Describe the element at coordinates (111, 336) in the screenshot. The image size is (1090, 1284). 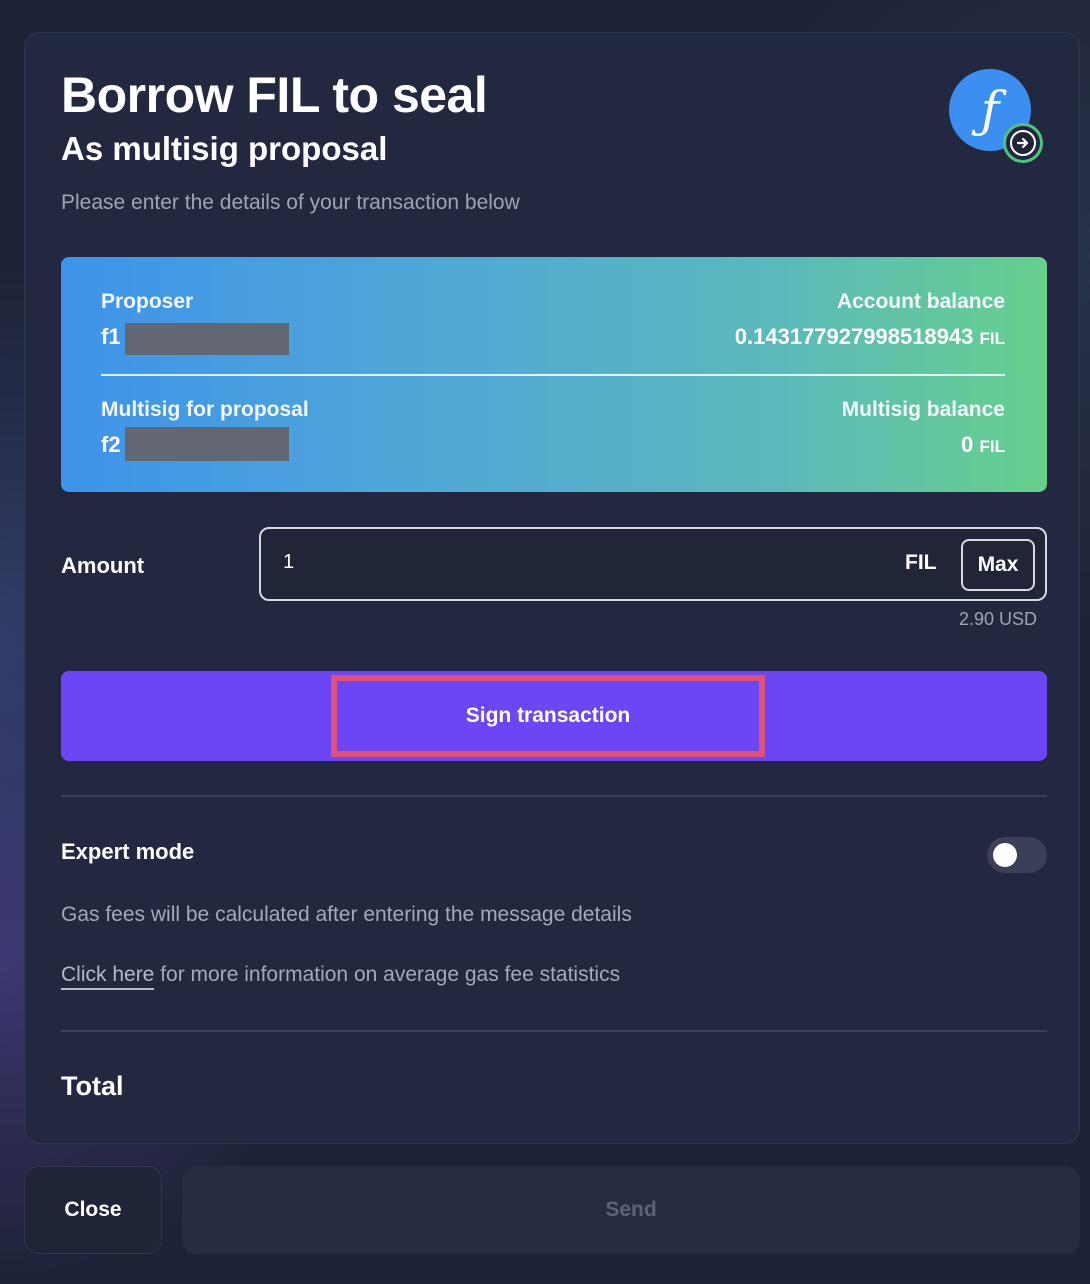
I see `proposer-address: f1` at that location.